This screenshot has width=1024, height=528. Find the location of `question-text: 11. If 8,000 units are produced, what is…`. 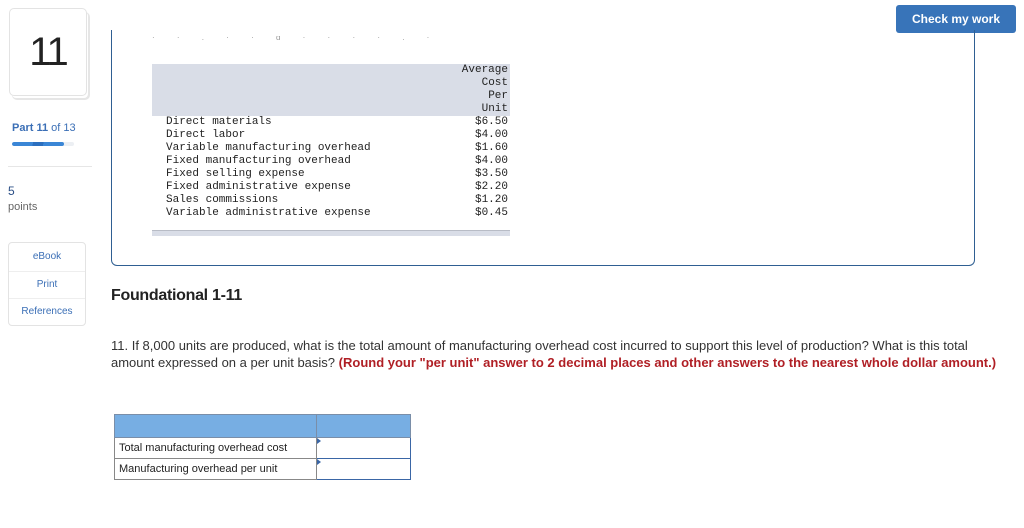

question-text: 11. If 8,000 units are produced, what is… is located at coordinates (561, 354).